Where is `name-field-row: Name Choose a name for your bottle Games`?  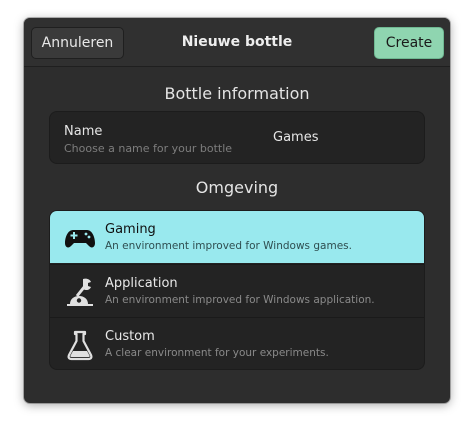
name-field-row: Name Choose a name for your bottle Games is located at coordinates (237, 137).